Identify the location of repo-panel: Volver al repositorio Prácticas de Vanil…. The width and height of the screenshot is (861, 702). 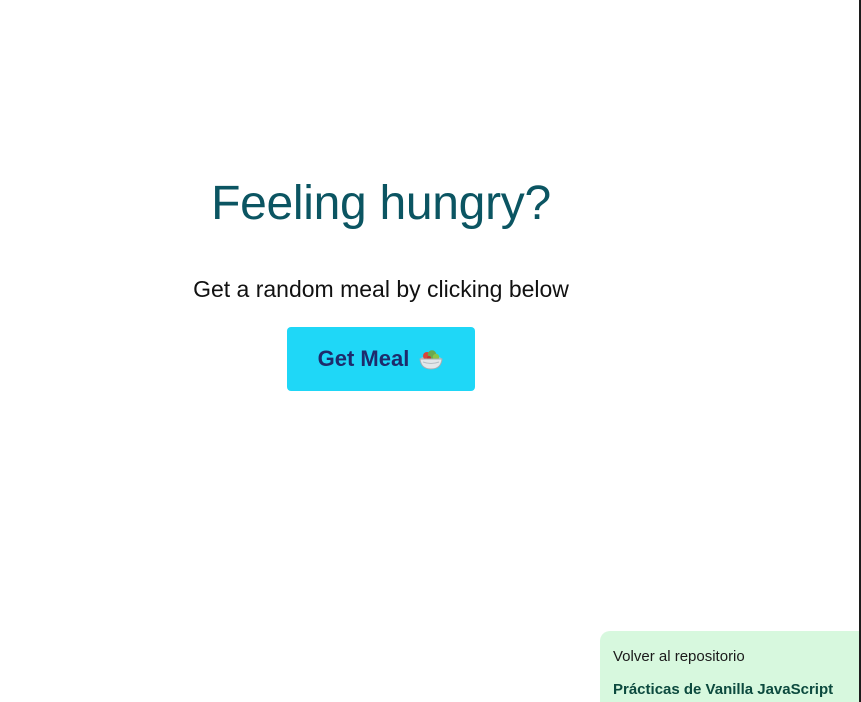
(729, 666).